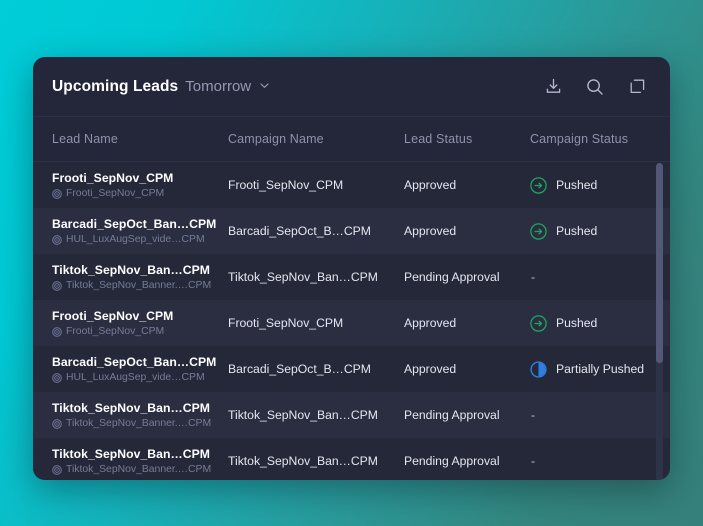 The width and height of the screenshot is (703, 526). I want to click on table-scrollbar-thumb, so click(659, 263).